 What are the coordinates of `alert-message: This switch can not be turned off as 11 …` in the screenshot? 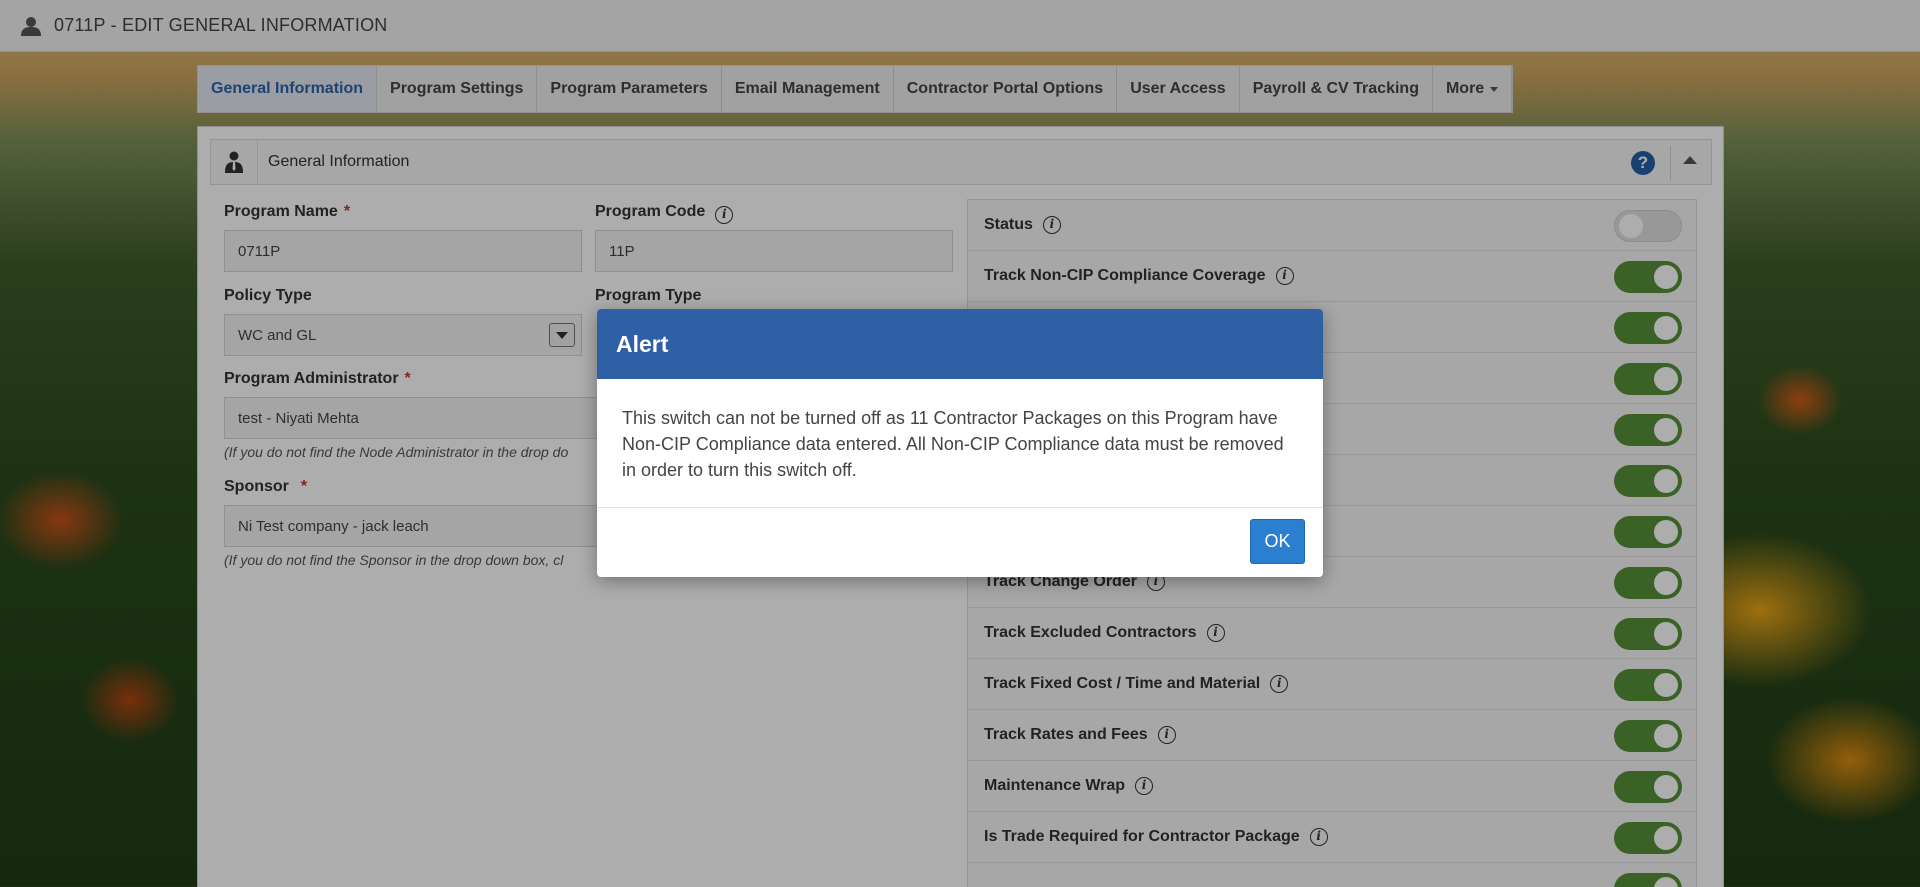 It's located at (960, 443).